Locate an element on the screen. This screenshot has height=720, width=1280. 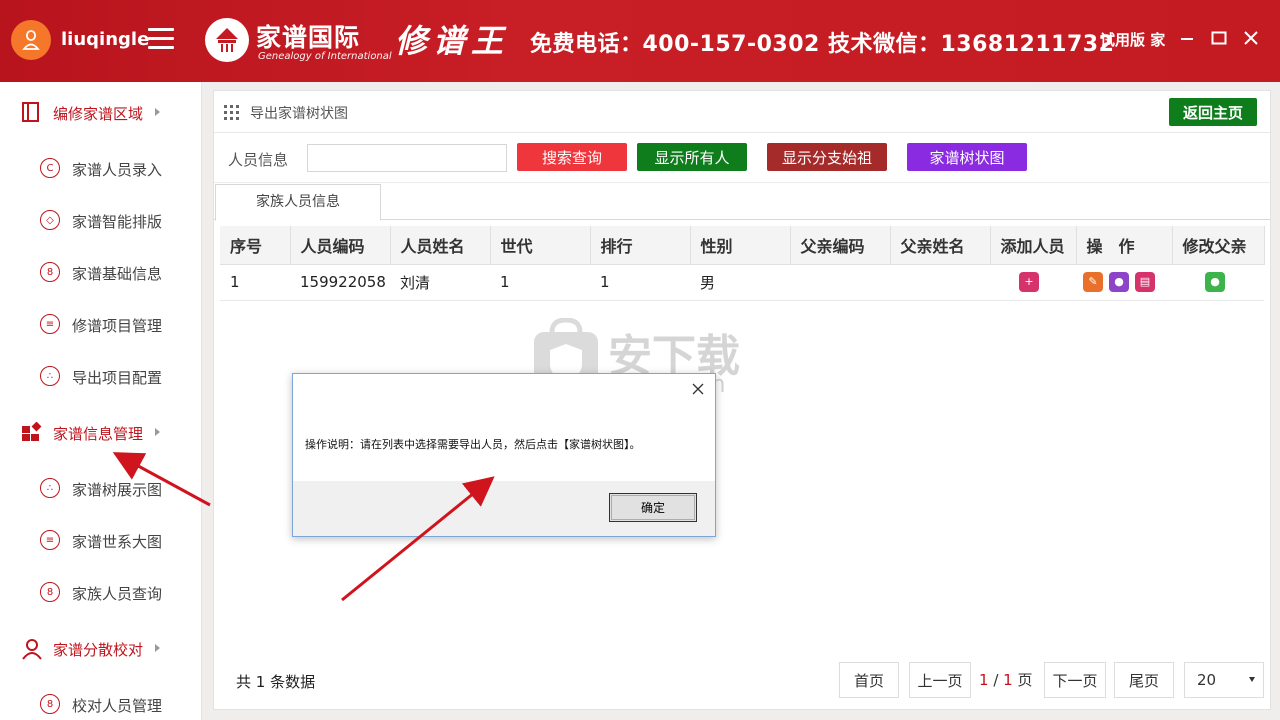
sidebar-item-smart-layout: ◇ 家谱智能排版 is located at coordinates (101, 220).